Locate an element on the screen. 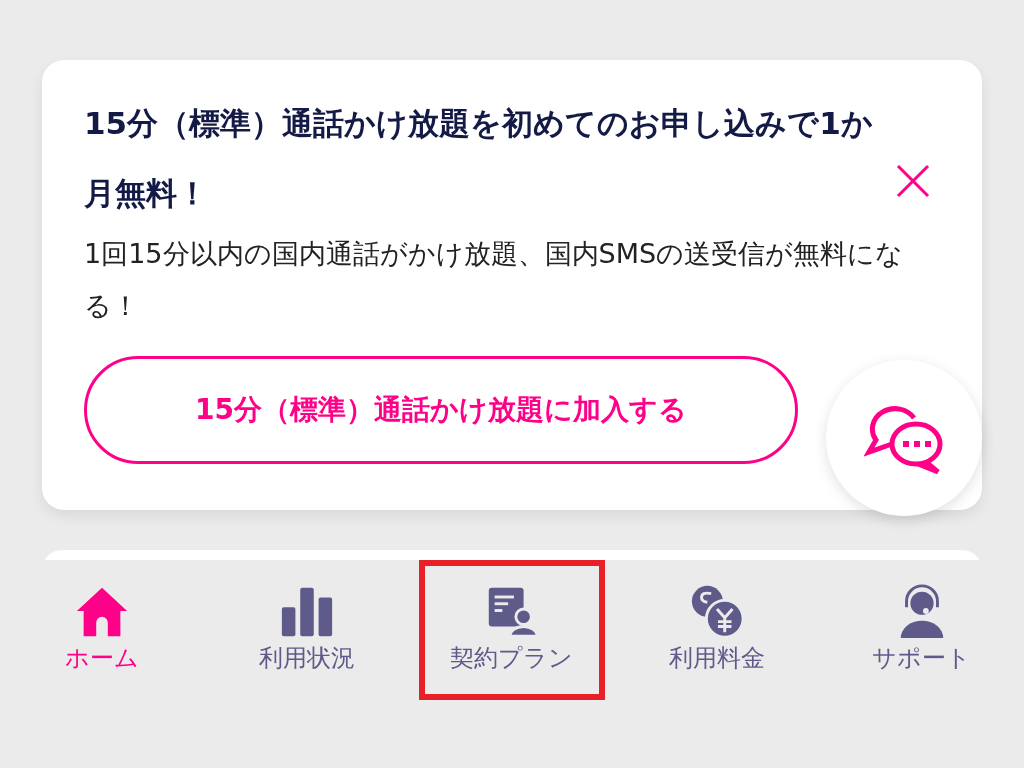 The width and height of the screenshot is (1024, 768). nav-tab: 利用状況 is located at coordinates (307, 630).